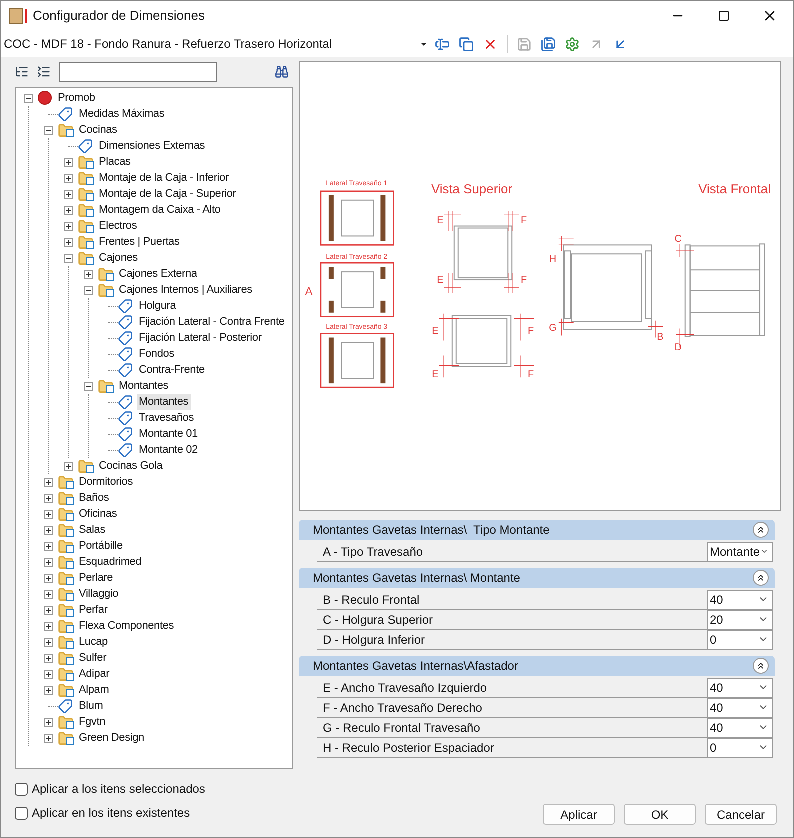 Image resolution: width=794 pixels, height=838 pixels. I want to click on tree-item: Cocinas, so click(98, 130).